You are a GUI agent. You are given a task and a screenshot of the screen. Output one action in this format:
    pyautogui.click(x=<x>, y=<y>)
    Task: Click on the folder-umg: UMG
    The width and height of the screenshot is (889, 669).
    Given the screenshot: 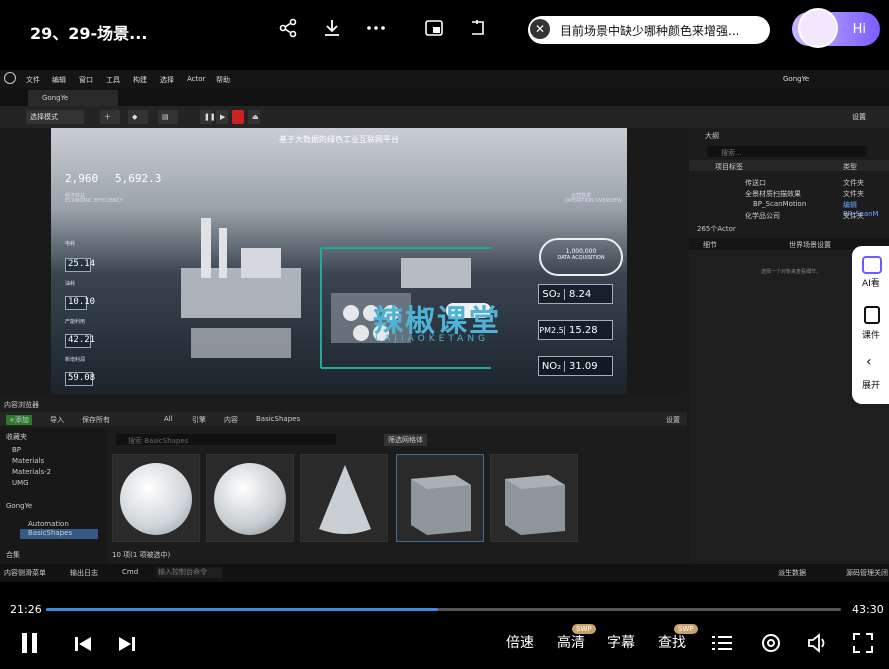 What is the action you would take?
    pyautogui.click(x=20, y=483)
    